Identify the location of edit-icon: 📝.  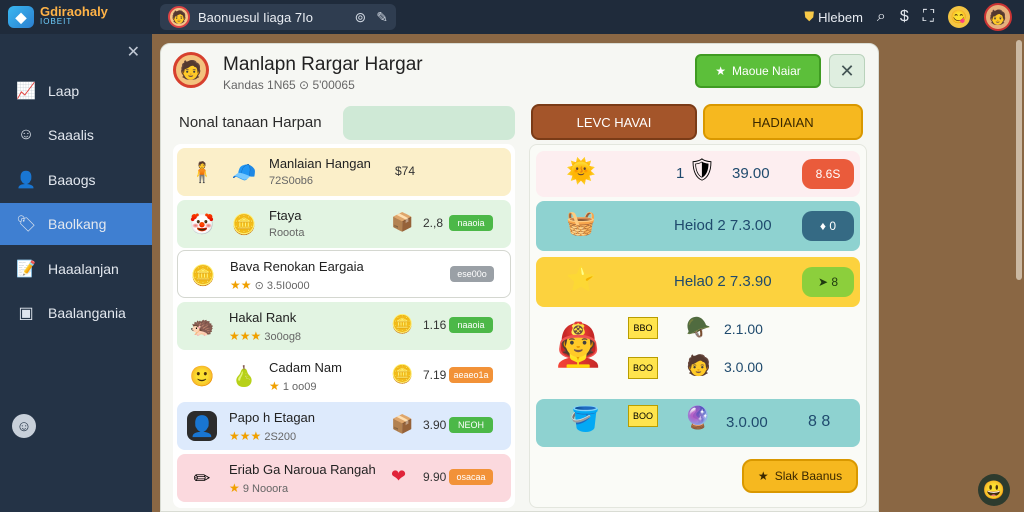
(26, 269).